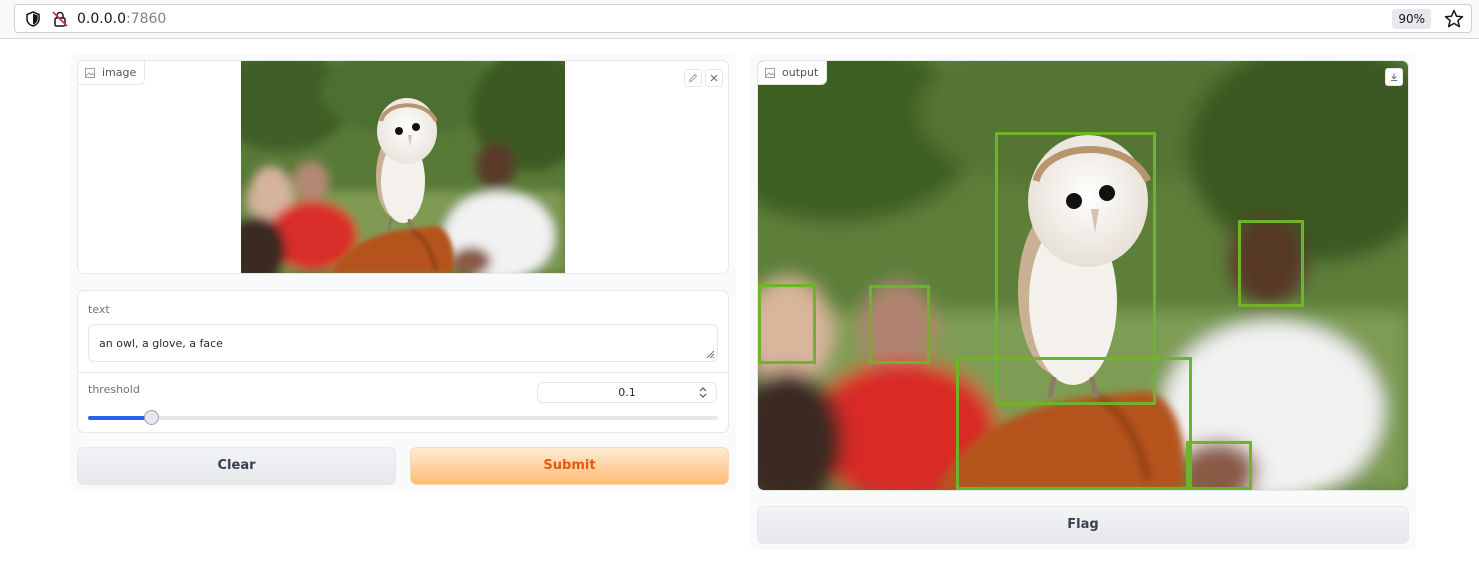 This screenshot has height=563, width=1479. What do you see at coordinates (151, 417) in the screenshot?
I see `threshold-slider-thumb` at bounding box center [151, 417].